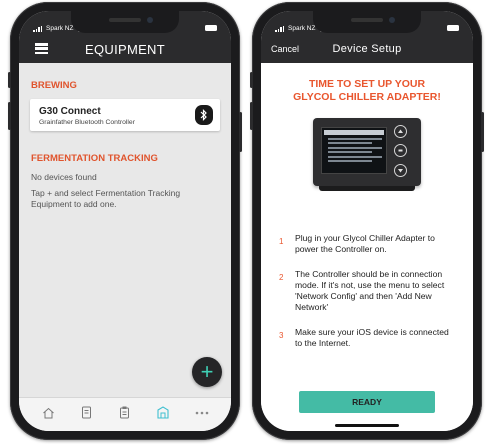  I want to click on nav-bar: EQUIPMENT, so click(125, 49).